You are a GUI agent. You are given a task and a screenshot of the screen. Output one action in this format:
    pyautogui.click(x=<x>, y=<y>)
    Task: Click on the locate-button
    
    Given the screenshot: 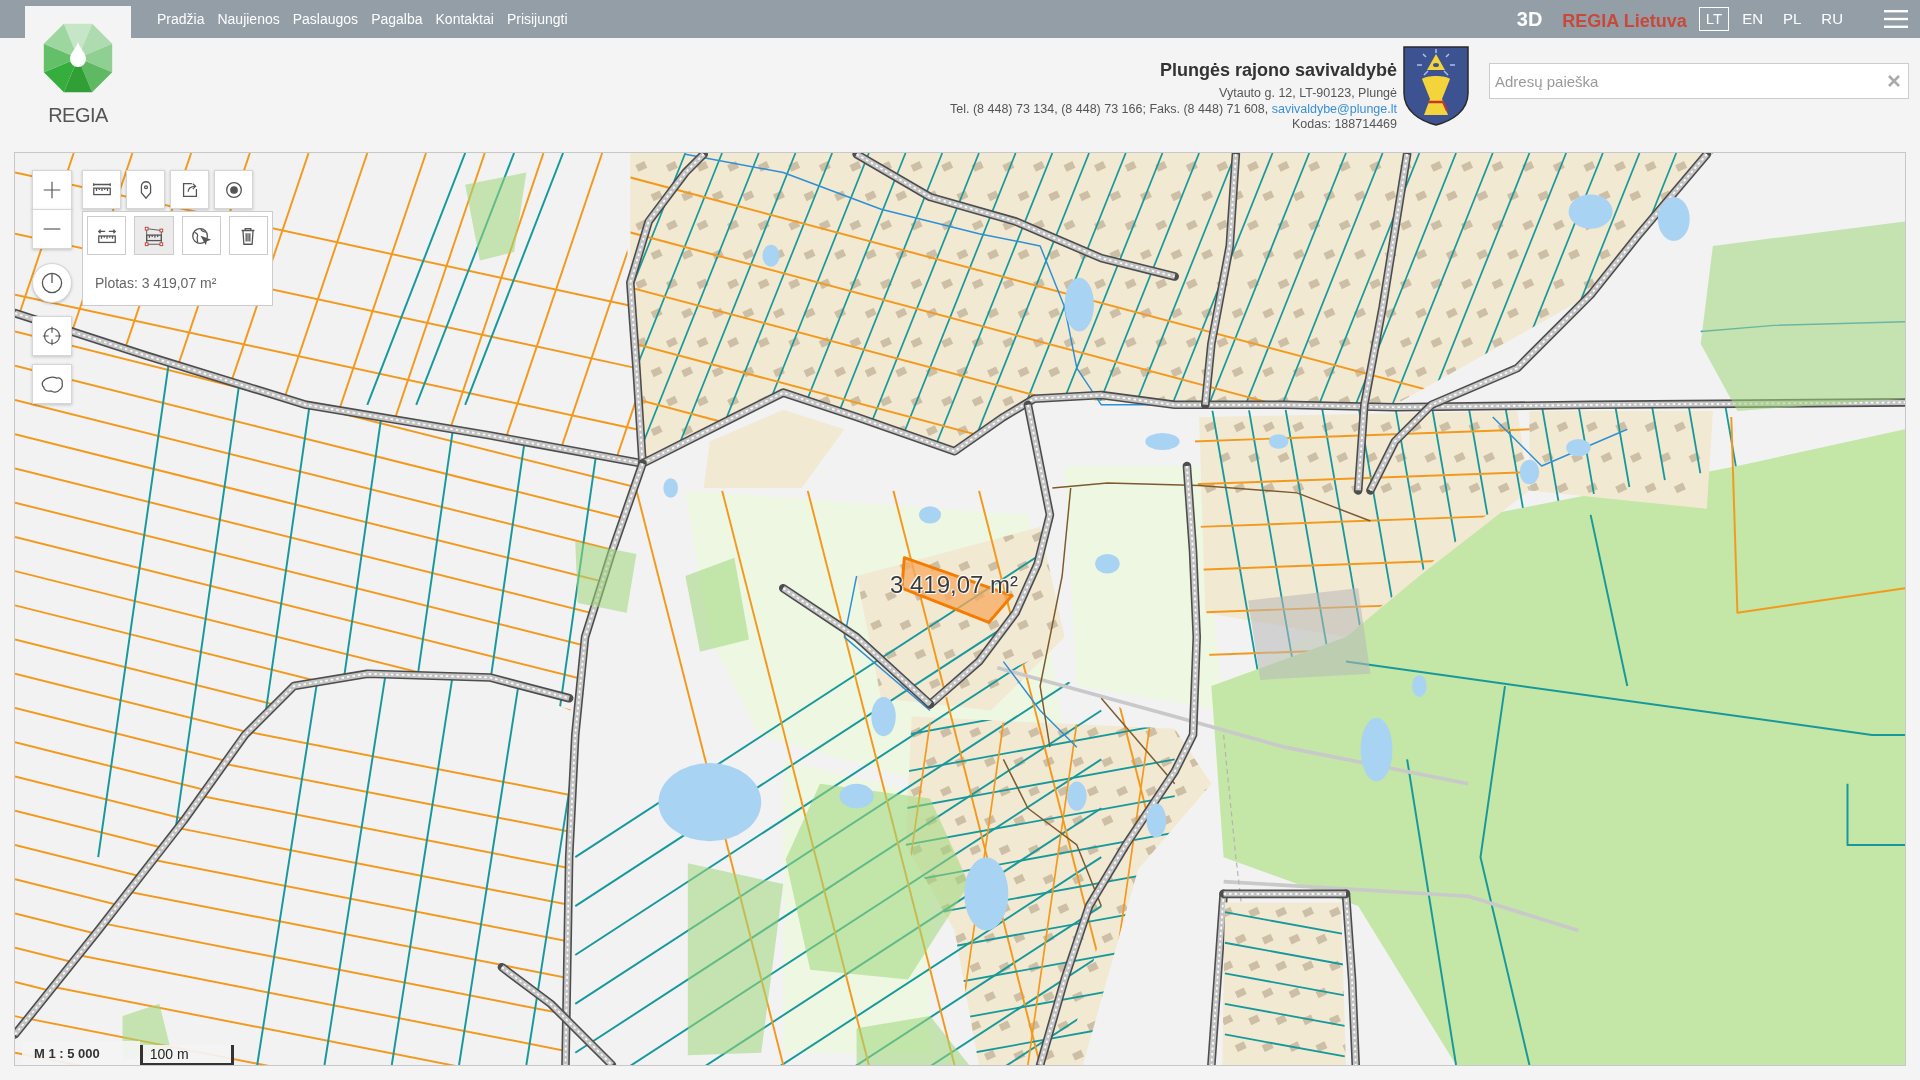 What is the action you would take?
    pyautogui.click(x=52, y=336)
    